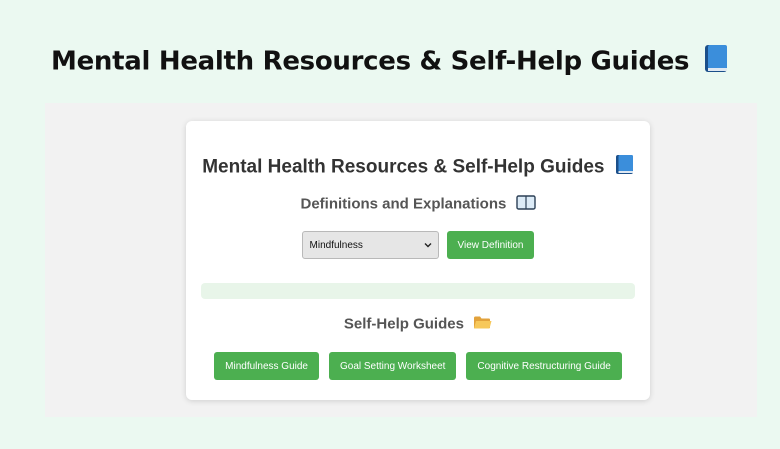 This screenshot has width=780, height=449. Describe the element at coordinates (418, 291) in the screenshot. I see `definition-output` at that location.